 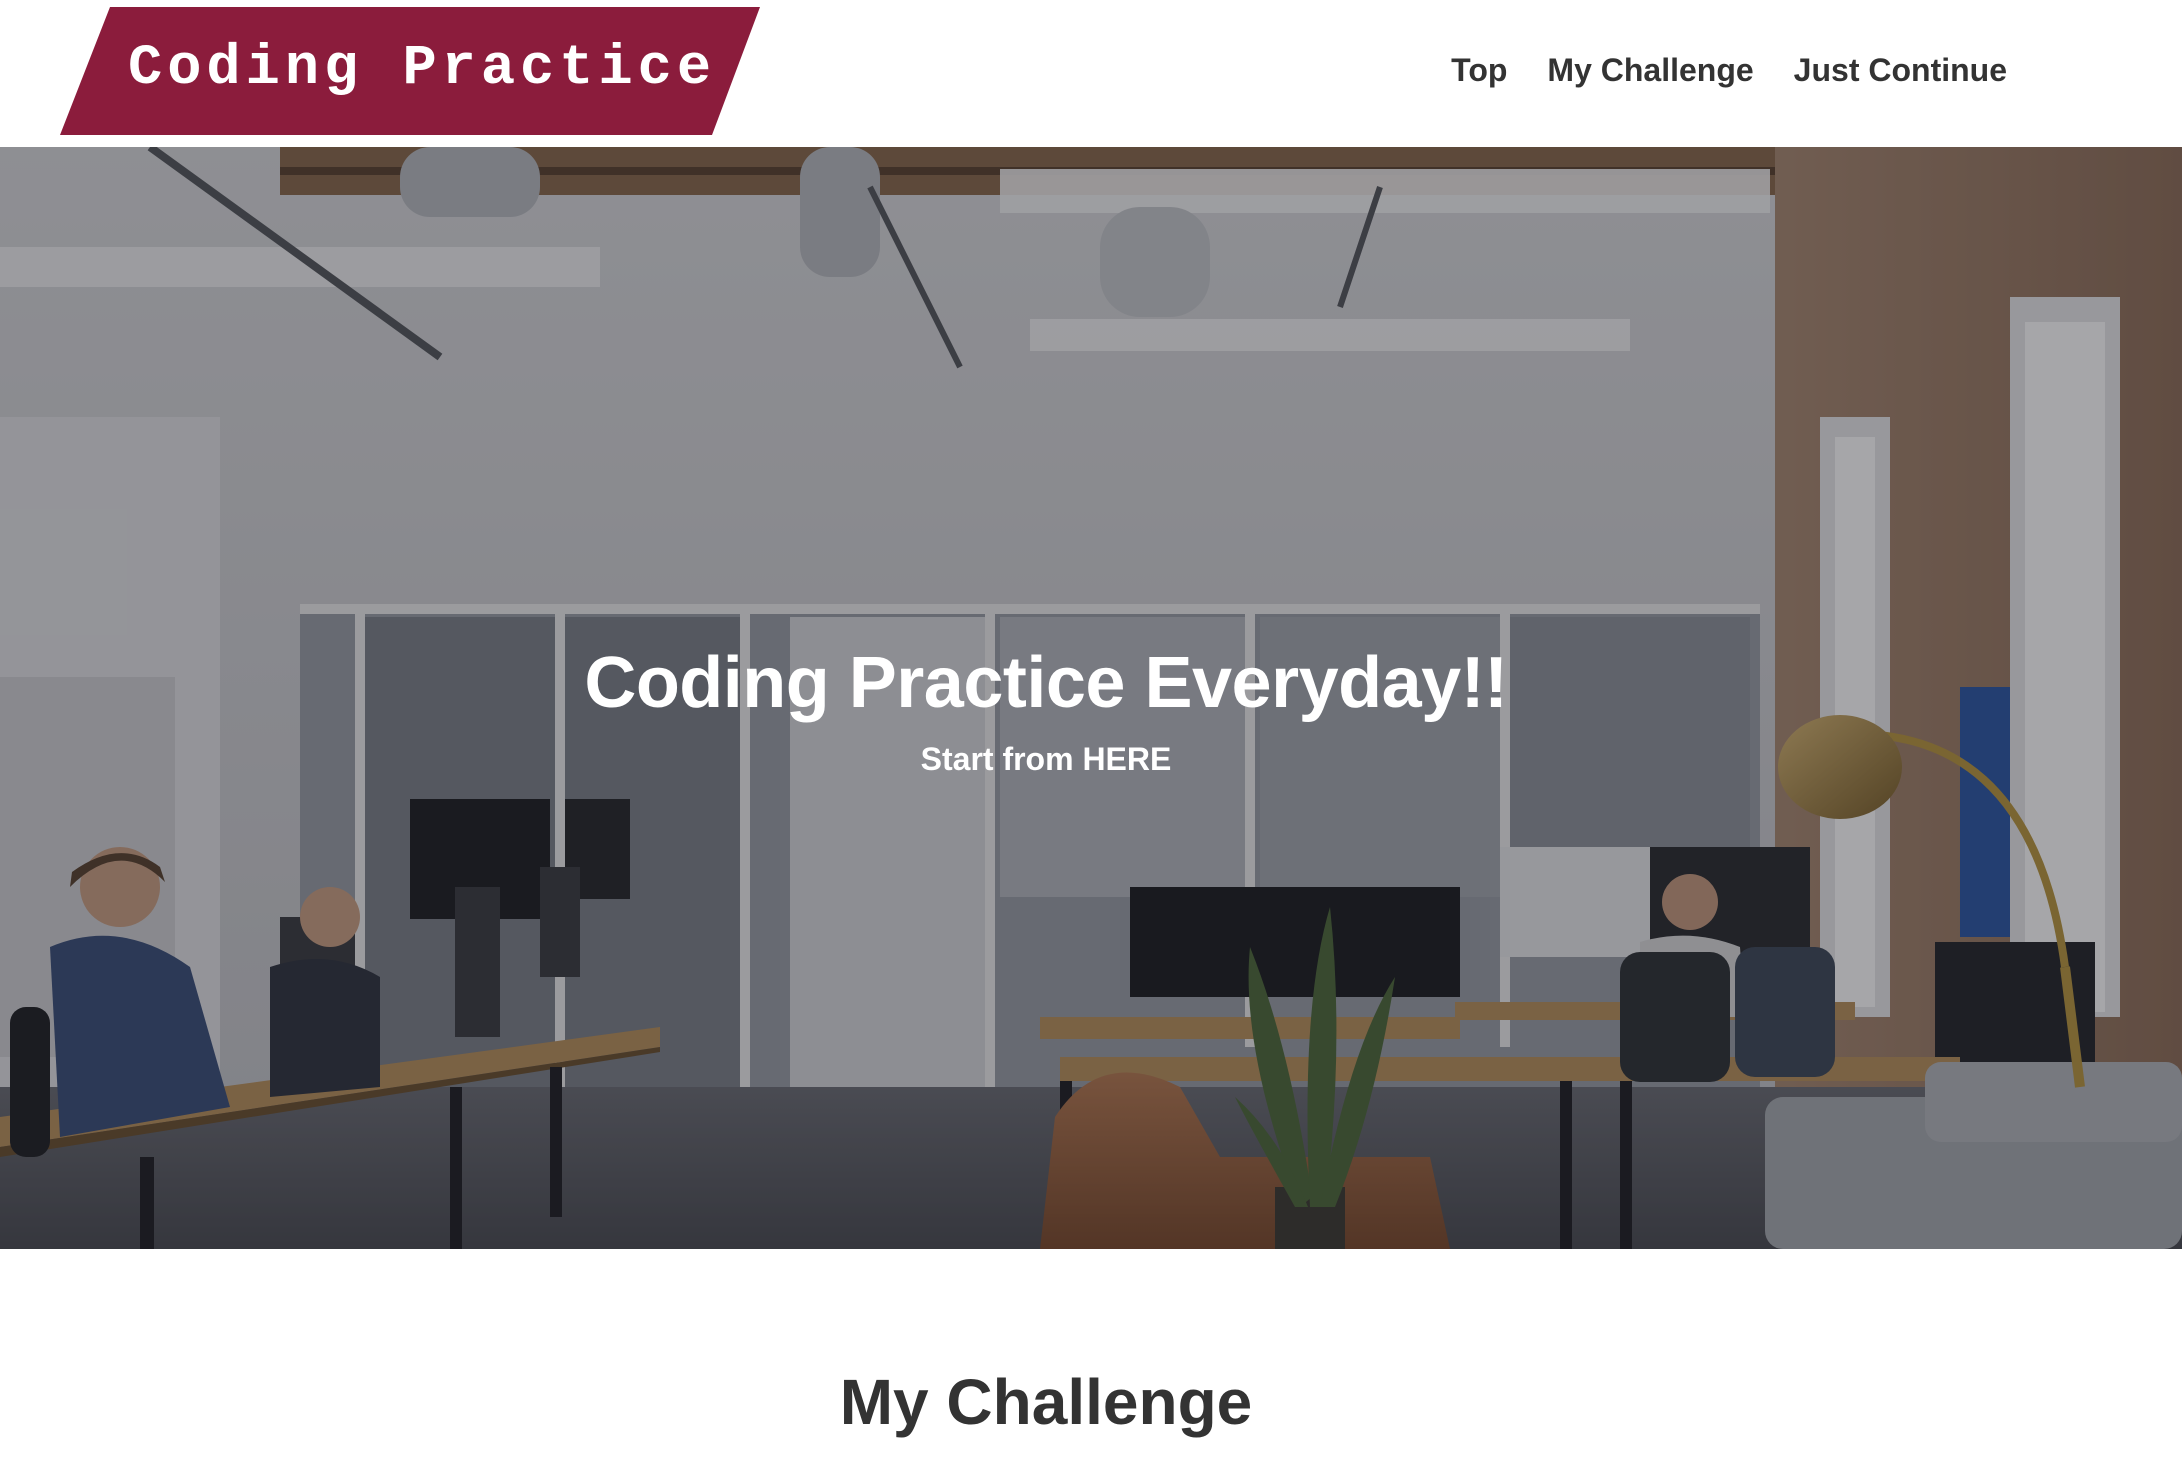 What do you see at coordinates (1046, 759) in the screenshot?
I see `hero-subtitle: Start from HERE` at bounding box center [1046, 759].